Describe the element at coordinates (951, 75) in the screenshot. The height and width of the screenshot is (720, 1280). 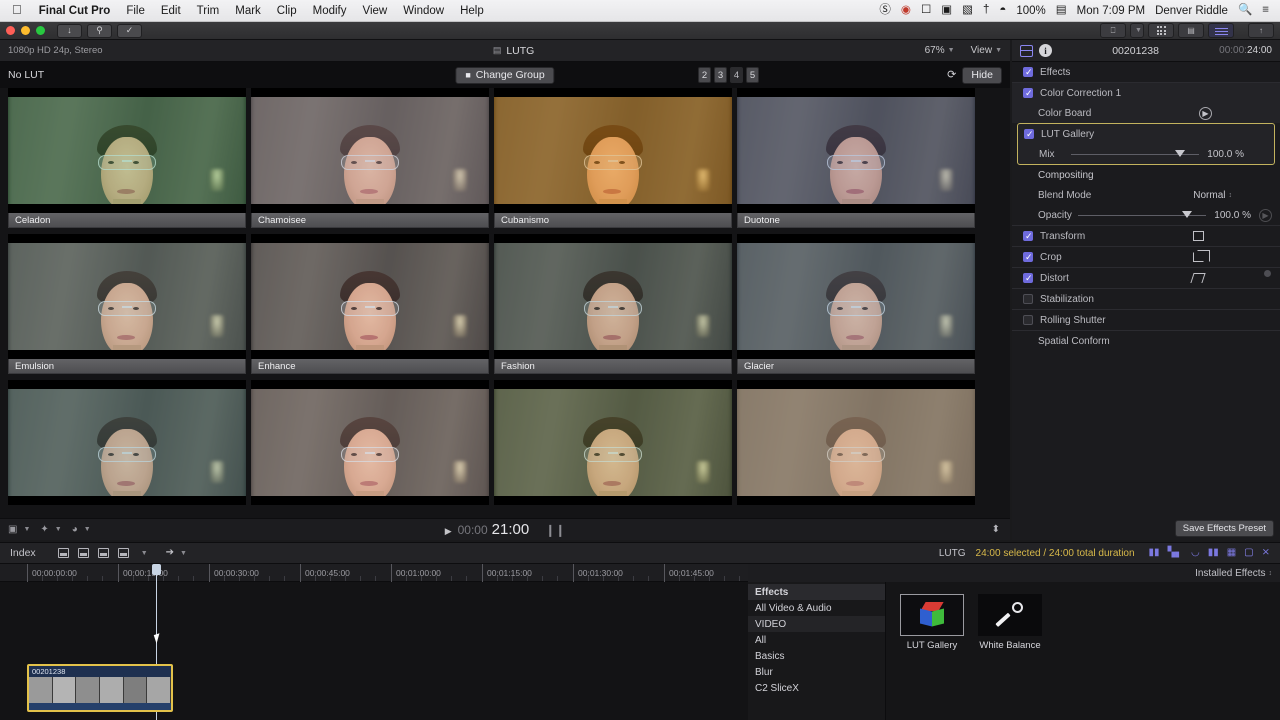
I see `refresh-icon: ⟳` at that location.